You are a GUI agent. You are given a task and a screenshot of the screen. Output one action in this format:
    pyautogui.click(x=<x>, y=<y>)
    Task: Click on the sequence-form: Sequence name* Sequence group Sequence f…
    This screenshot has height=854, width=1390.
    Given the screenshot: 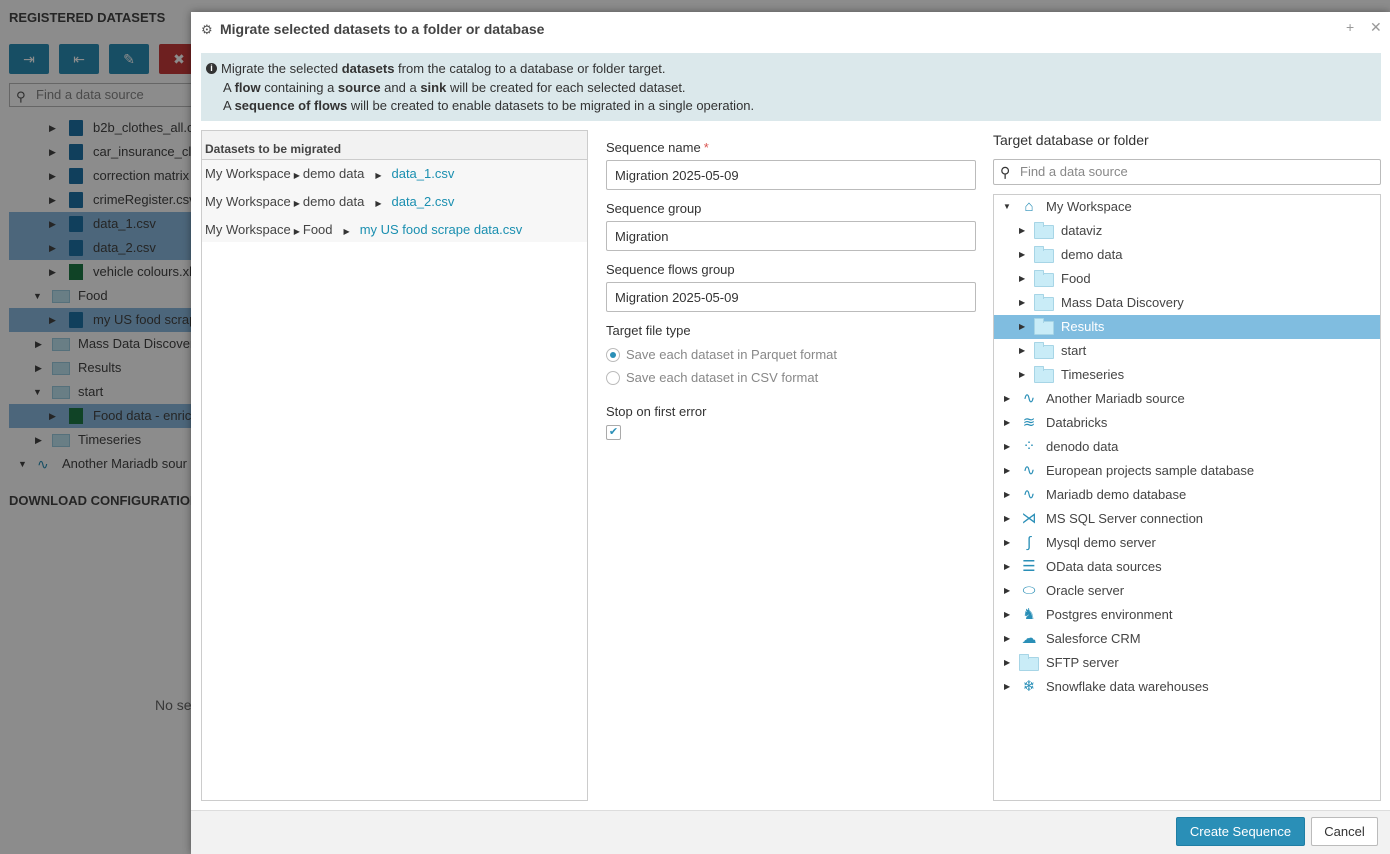 What is the action you would take?
    pyautogui.click(x=791, y=290)
    